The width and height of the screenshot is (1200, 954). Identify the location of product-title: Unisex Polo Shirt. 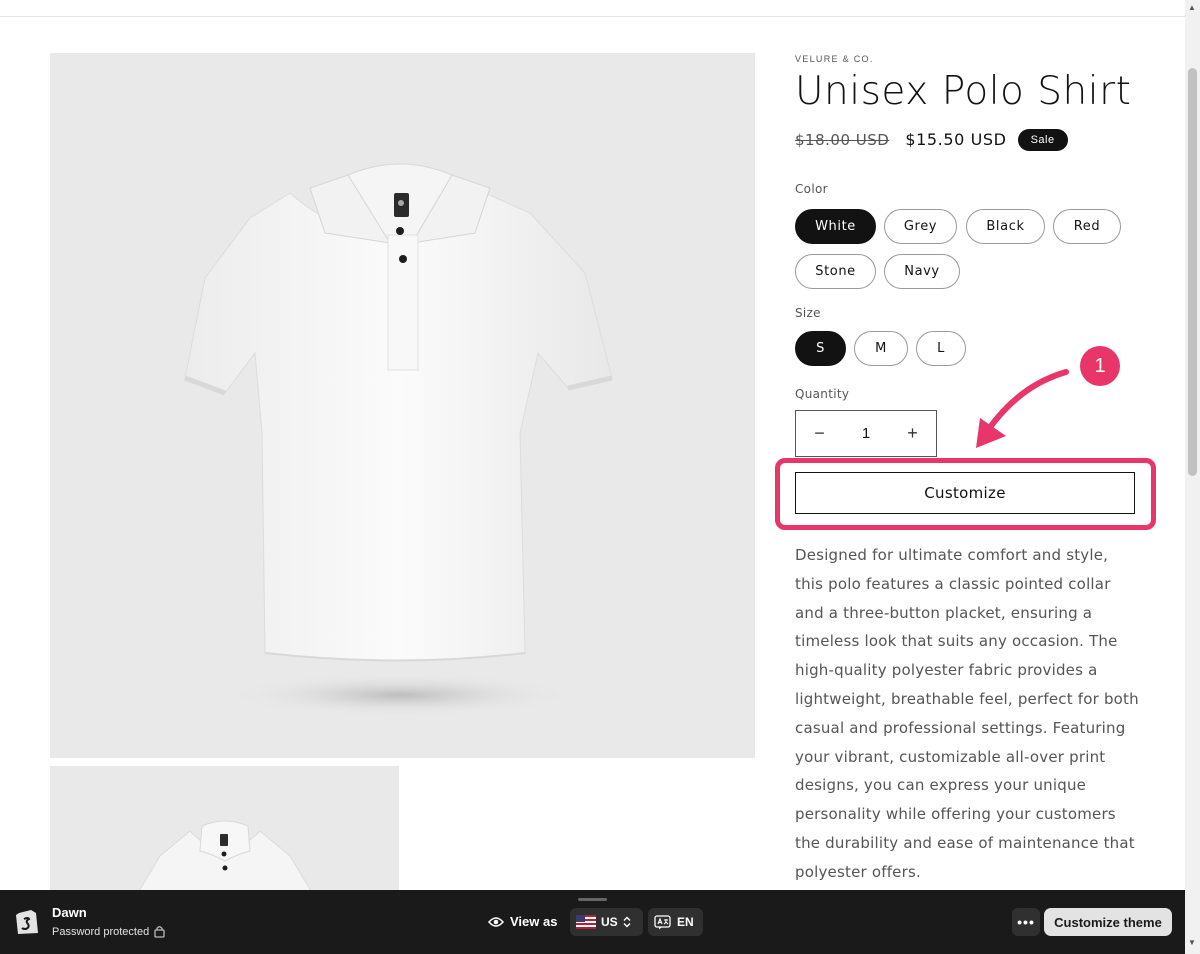
(963, 91).